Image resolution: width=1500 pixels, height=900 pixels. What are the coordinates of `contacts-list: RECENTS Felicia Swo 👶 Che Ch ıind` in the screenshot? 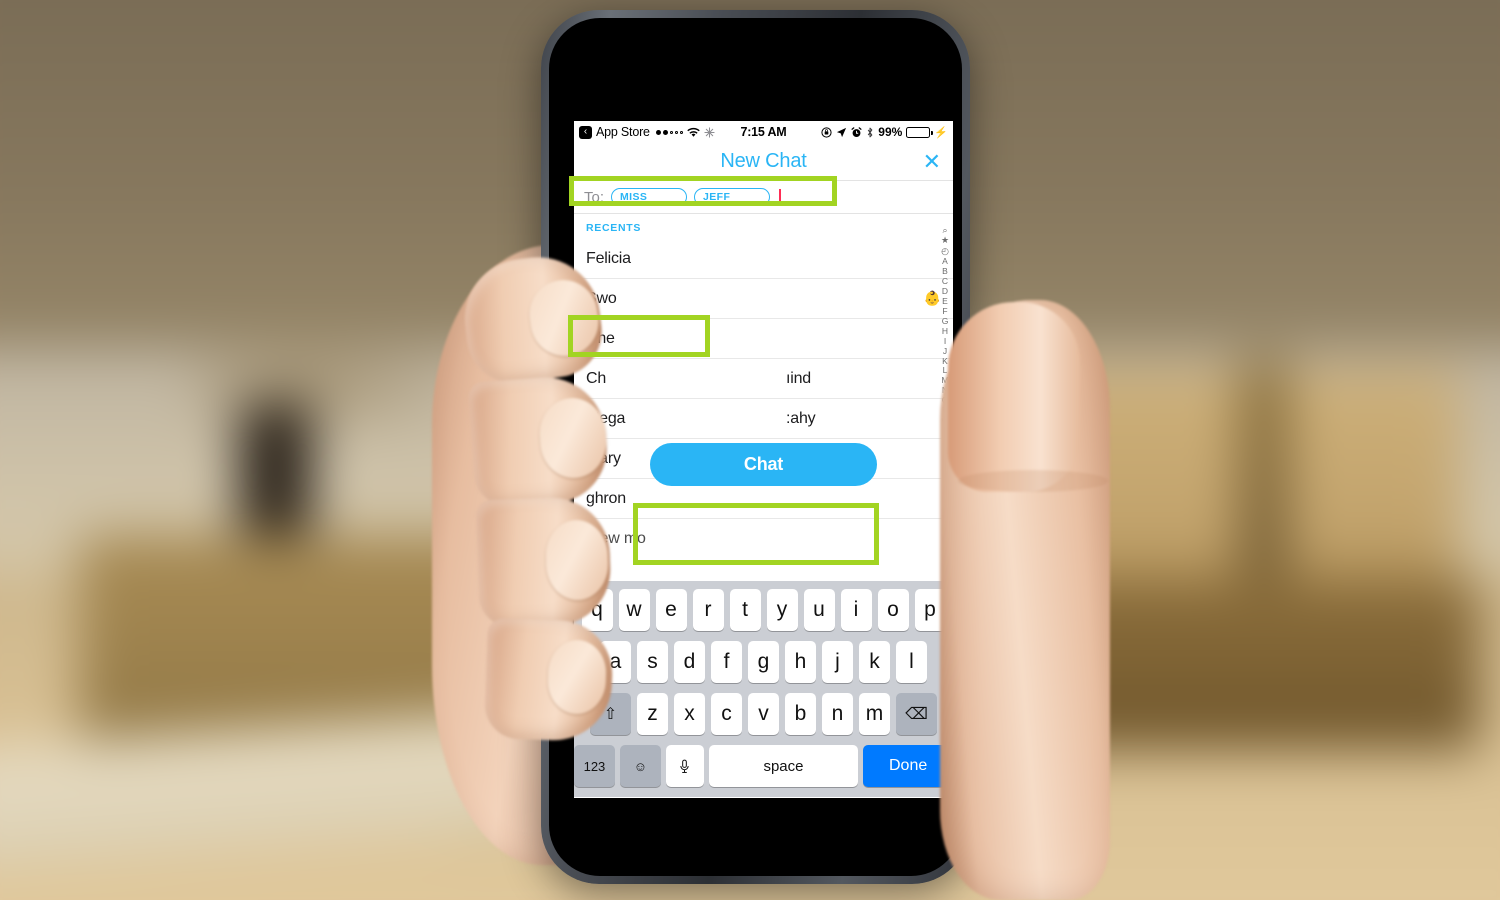 It's located at (763, 397).